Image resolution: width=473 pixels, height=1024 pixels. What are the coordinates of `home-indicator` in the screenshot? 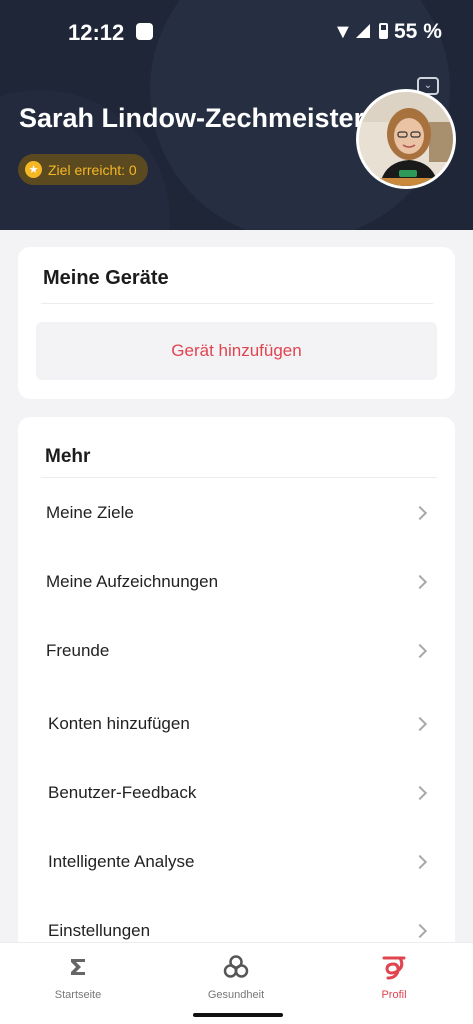 It's located at (238, 1015).